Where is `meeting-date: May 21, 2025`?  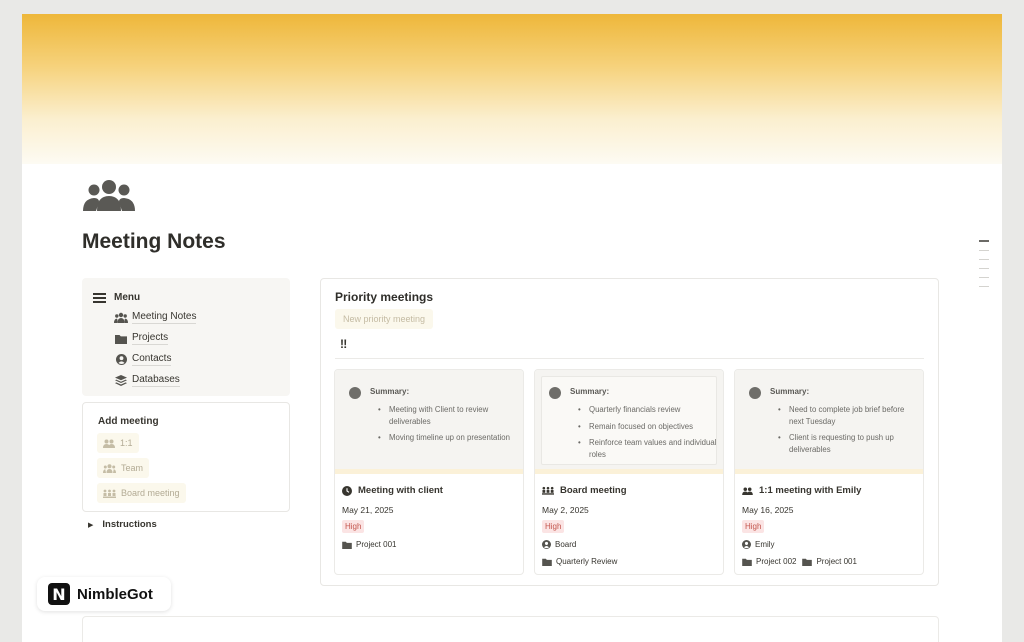
meeting-date: May 21, 2025 is located at coordinates (368, 510).